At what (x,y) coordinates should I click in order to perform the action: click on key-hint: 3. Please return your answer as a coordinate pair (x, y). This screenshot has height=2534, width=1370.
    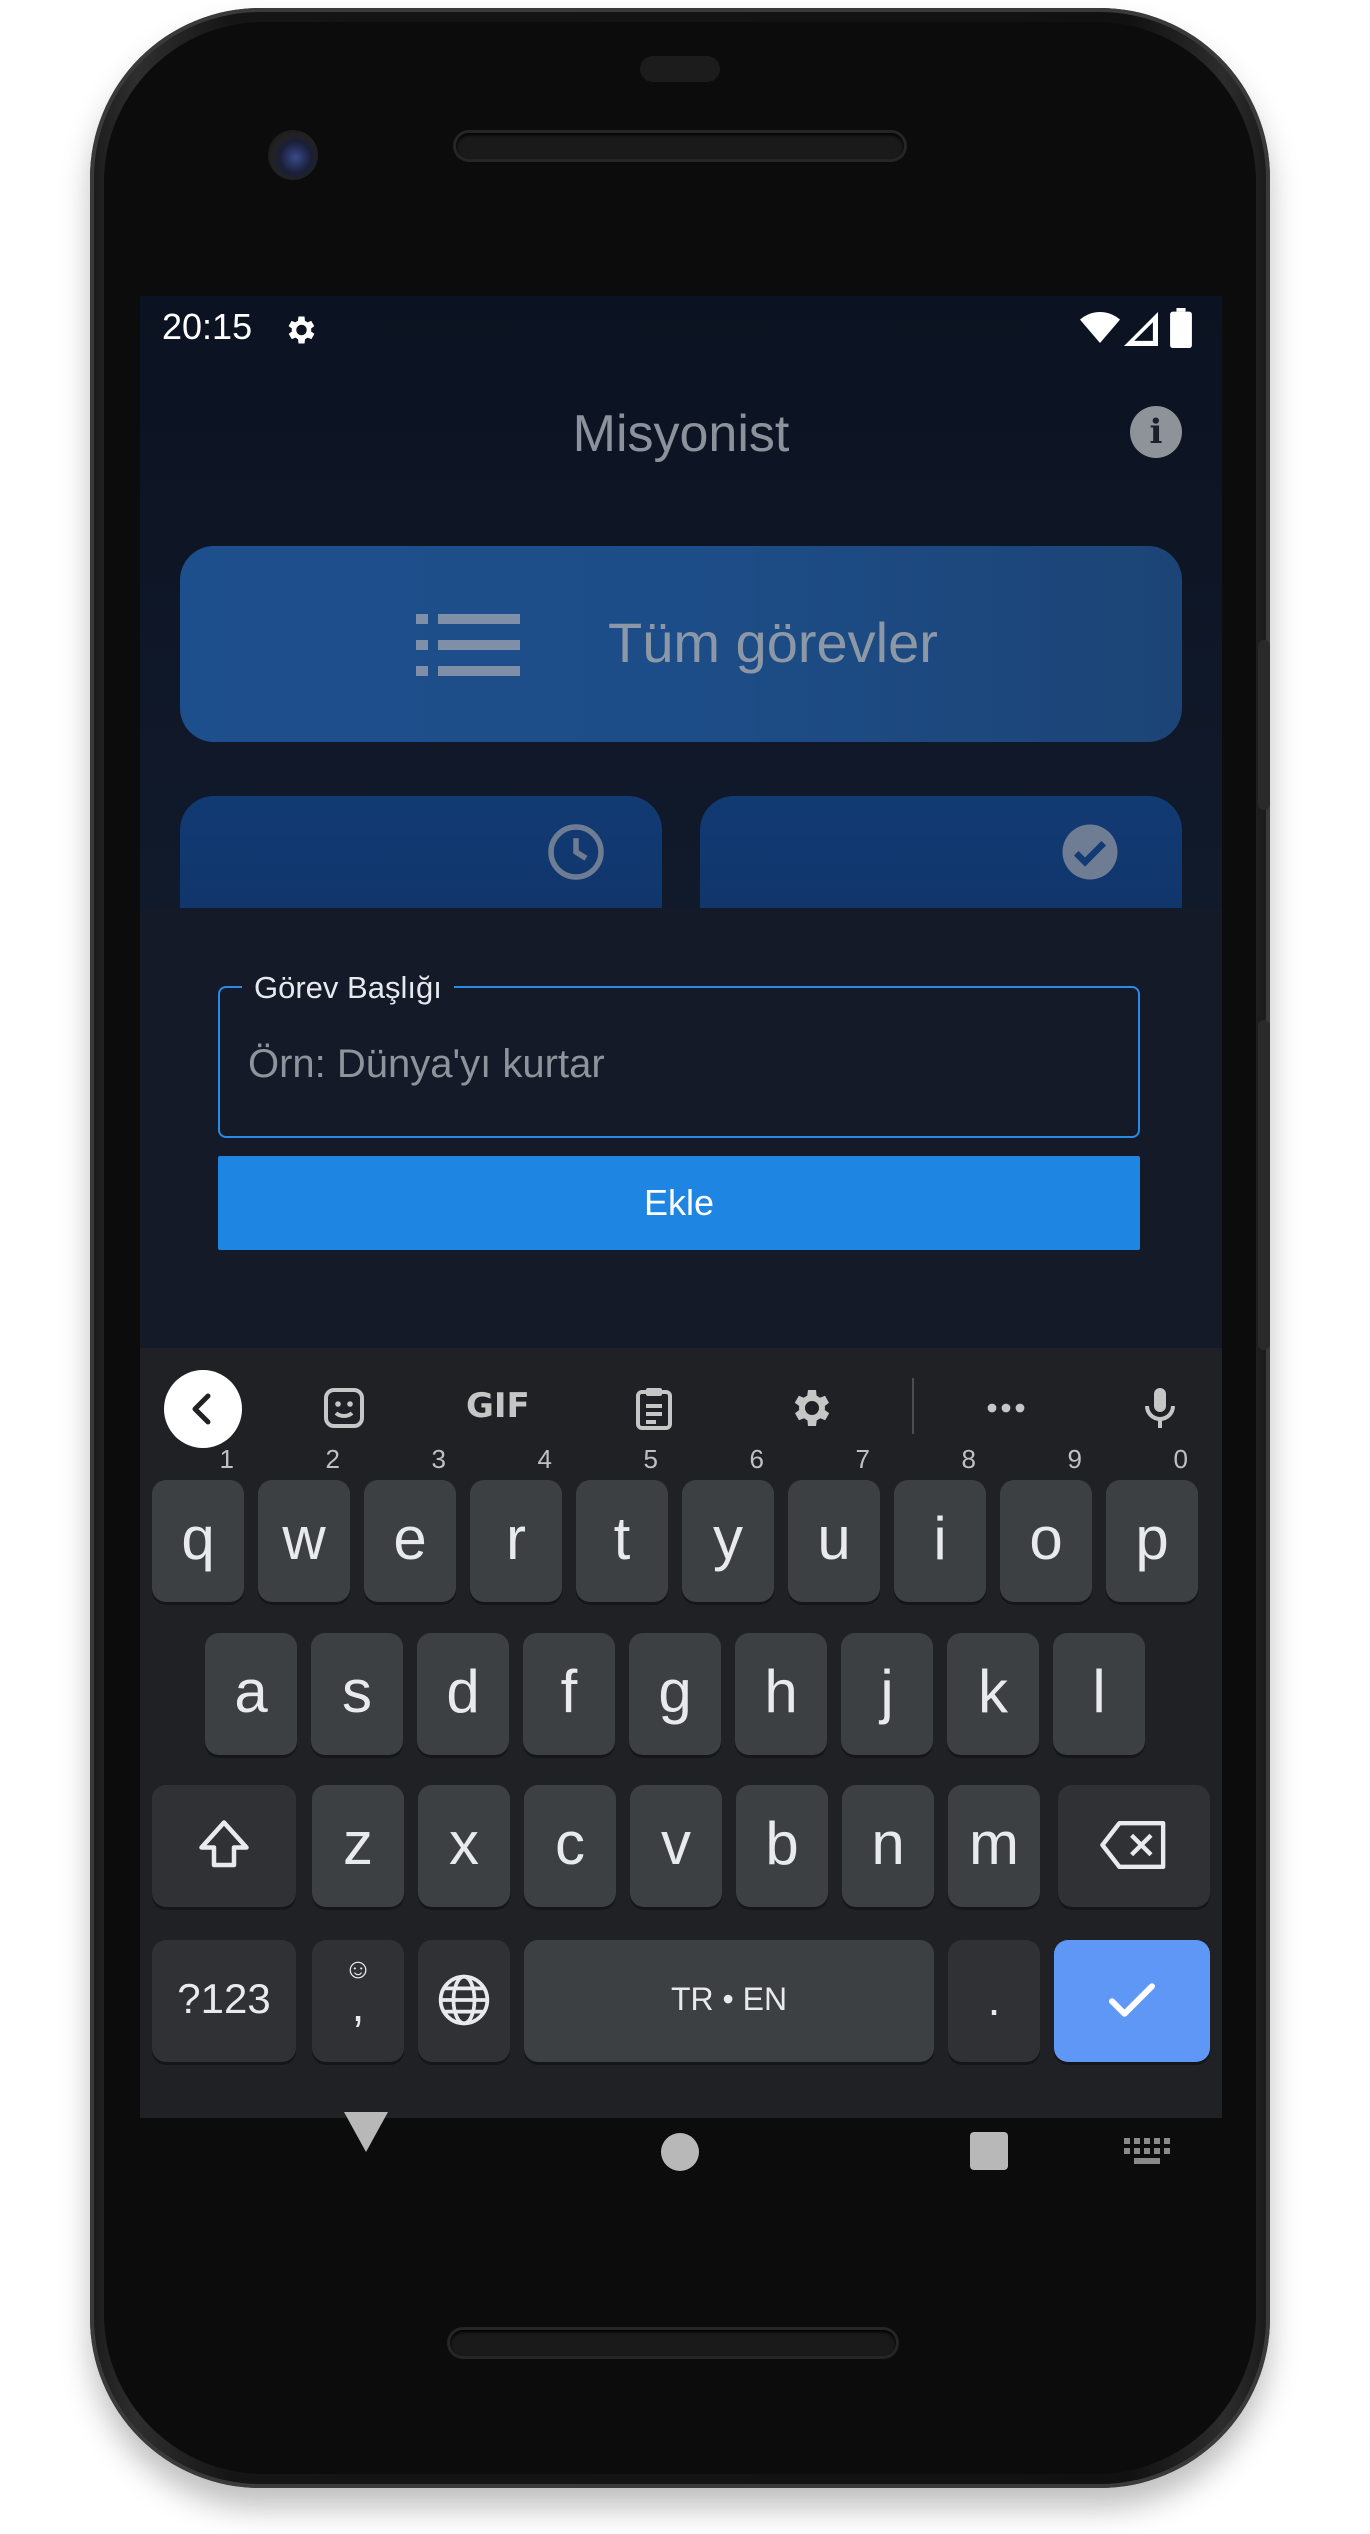
    Looking at the image, I should click on (438, 1459).